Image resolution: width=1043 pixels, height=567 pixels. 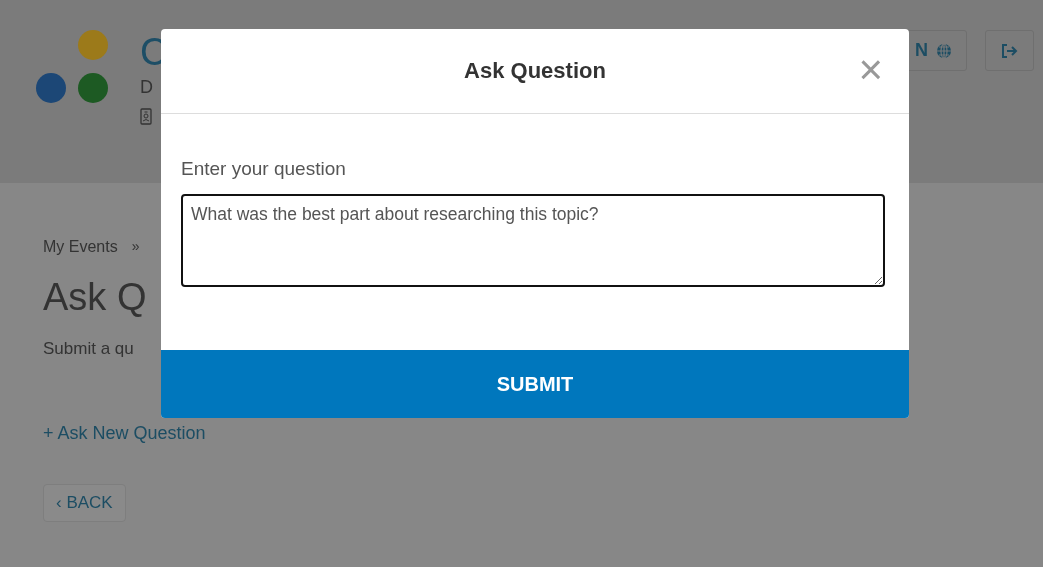 What do you see at coordinates (89, 349) in the screenshot?
I see `page-description: Submit a qu` at bounding box center [89, 349].